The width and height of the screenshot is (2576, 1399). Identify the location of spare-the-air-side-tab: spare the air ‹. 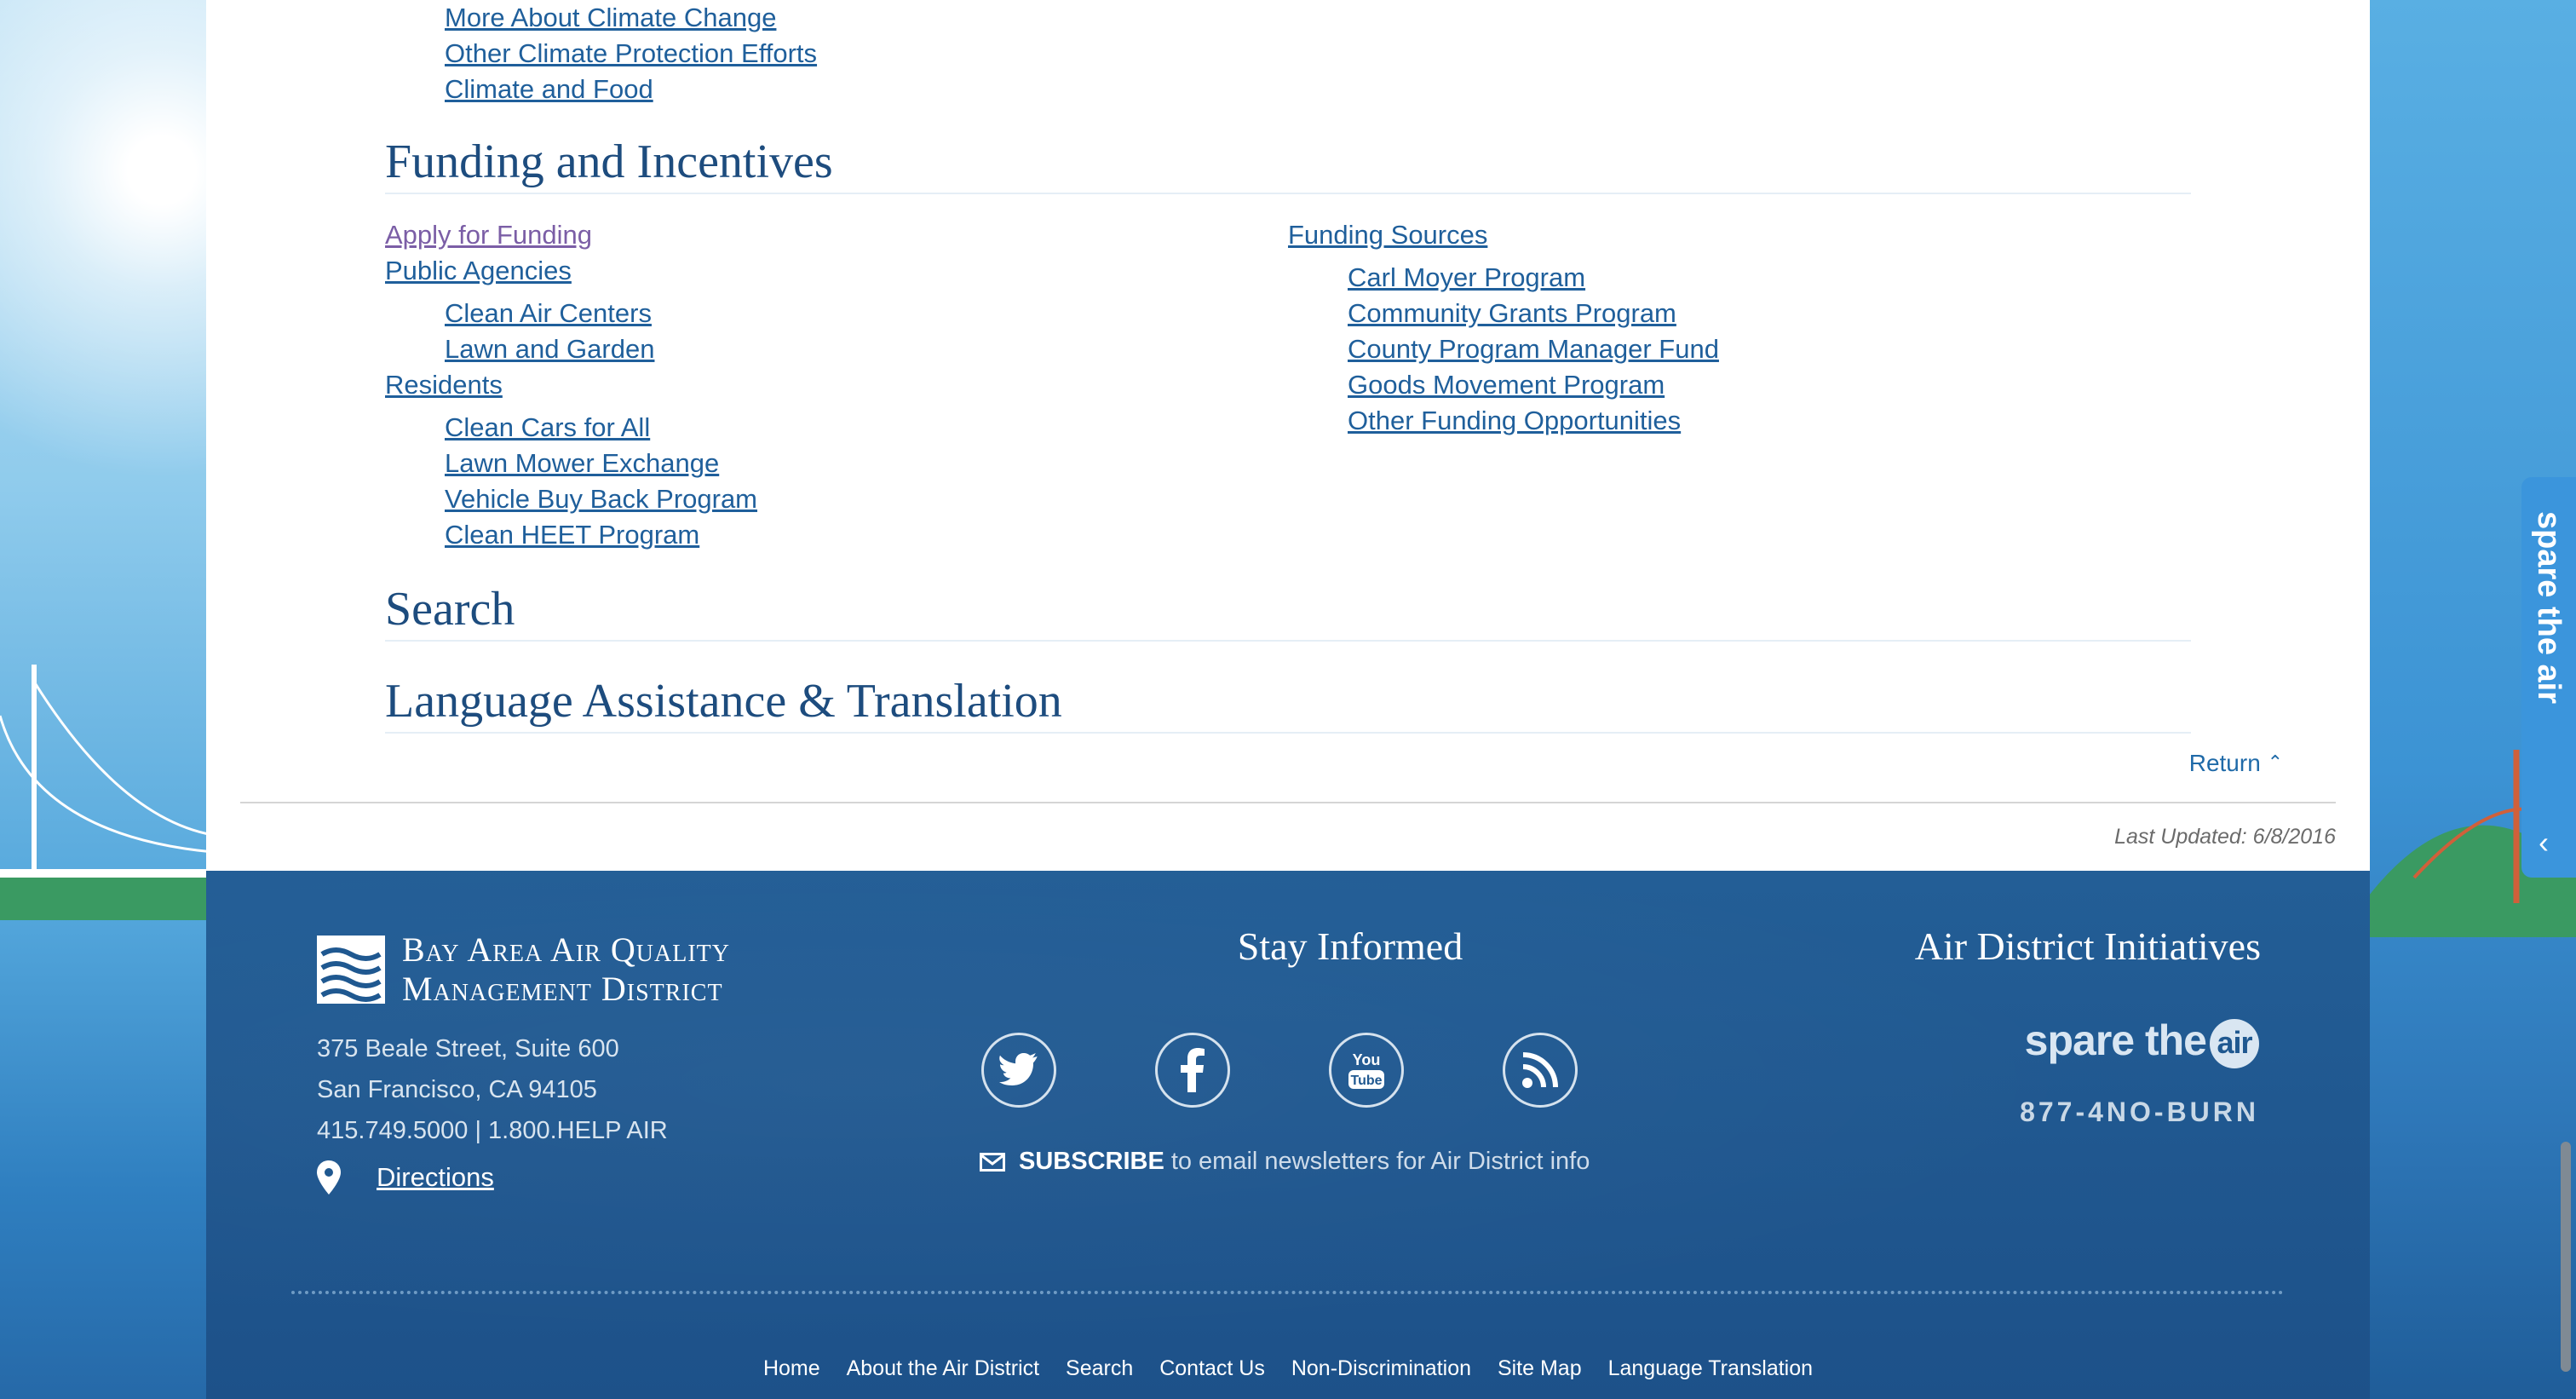
(2548, 677).